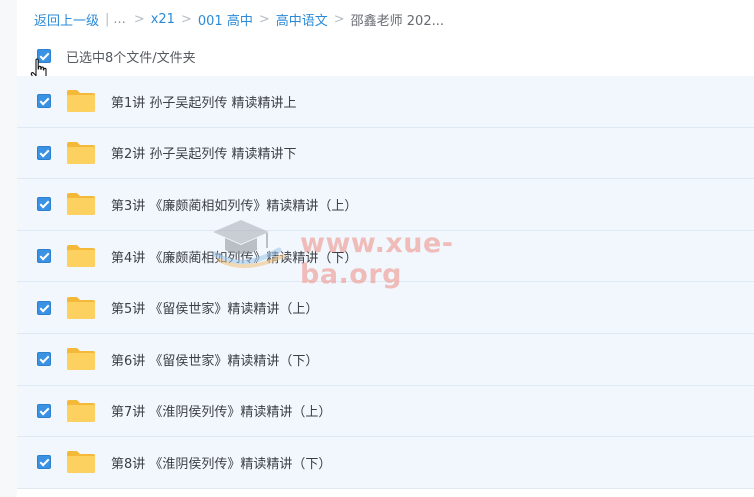 This screenshot has width=754, height=497. I want to click on file-row: 第5讲 《留侯世家》精读精讲（上）, so click(385, 308).